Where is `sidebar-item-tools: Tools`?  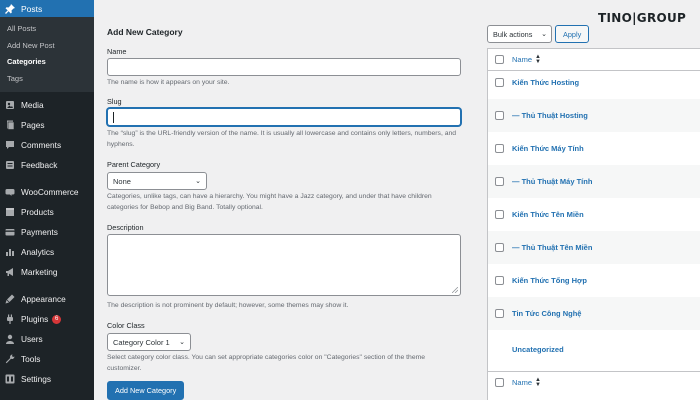
sidebar-item-tools: Tools is located at coordinates (47, 359).